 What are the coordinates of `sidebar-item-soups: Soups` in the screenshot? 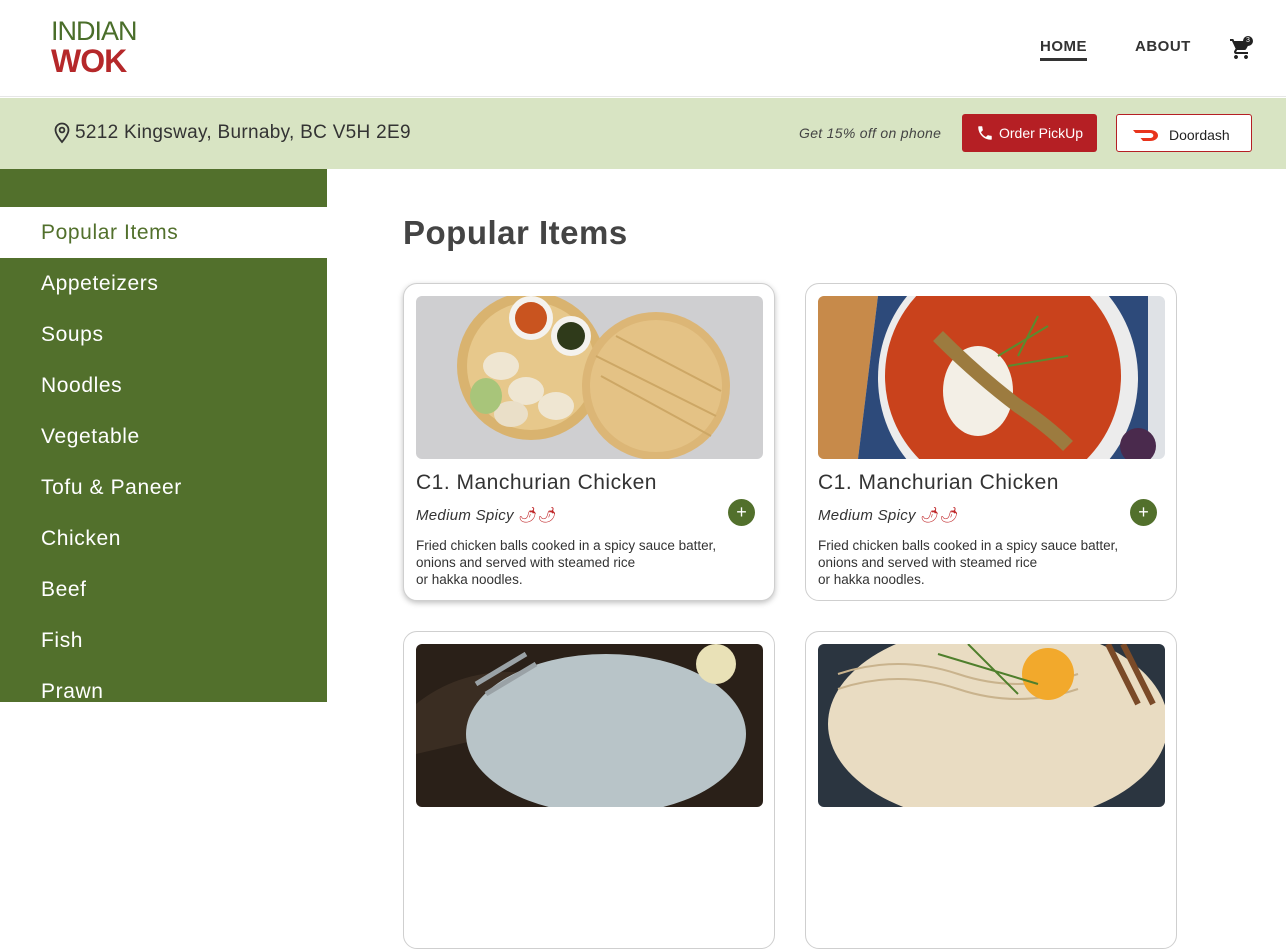 It's located at (163, 334).